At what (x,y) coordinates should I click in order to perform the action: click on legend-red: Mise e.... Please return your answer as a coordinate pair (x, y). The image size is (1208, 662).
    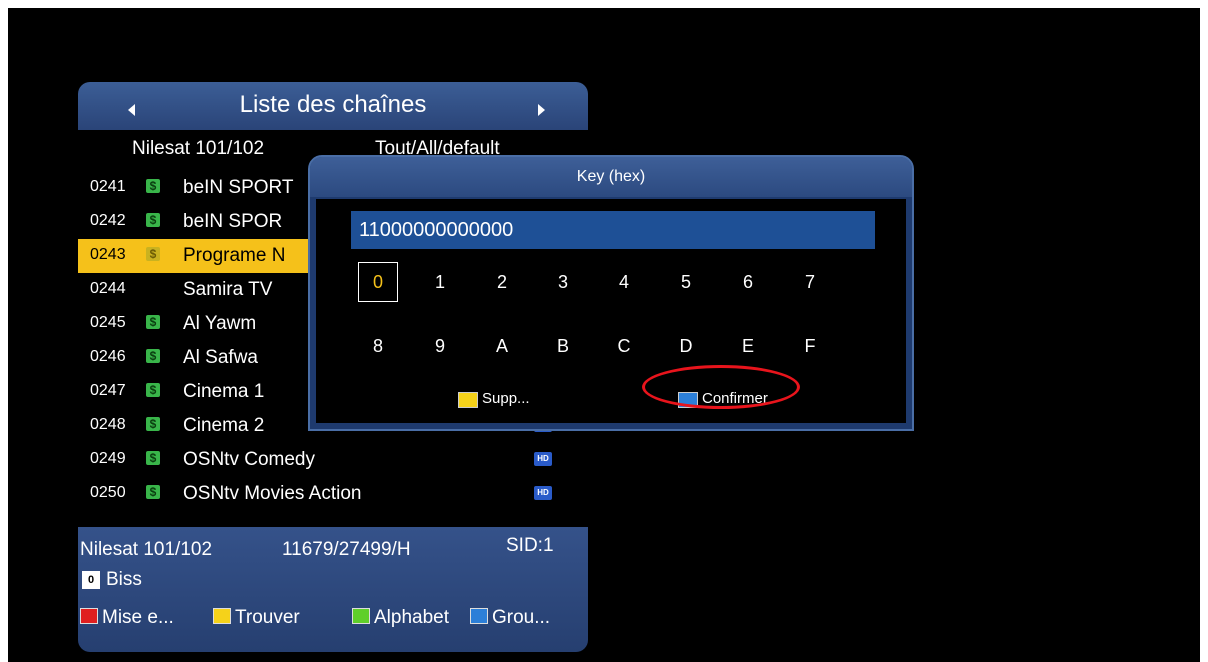
    Looking at the image, I should click on (127, 618).